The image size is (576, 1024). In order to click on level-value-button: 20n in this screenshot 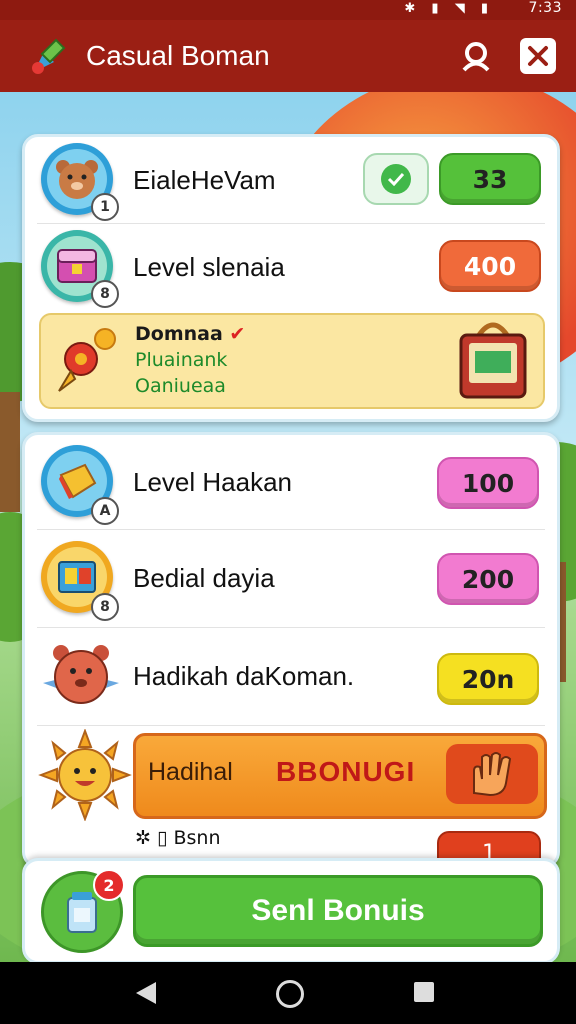, I will do `click(488, 679)`.